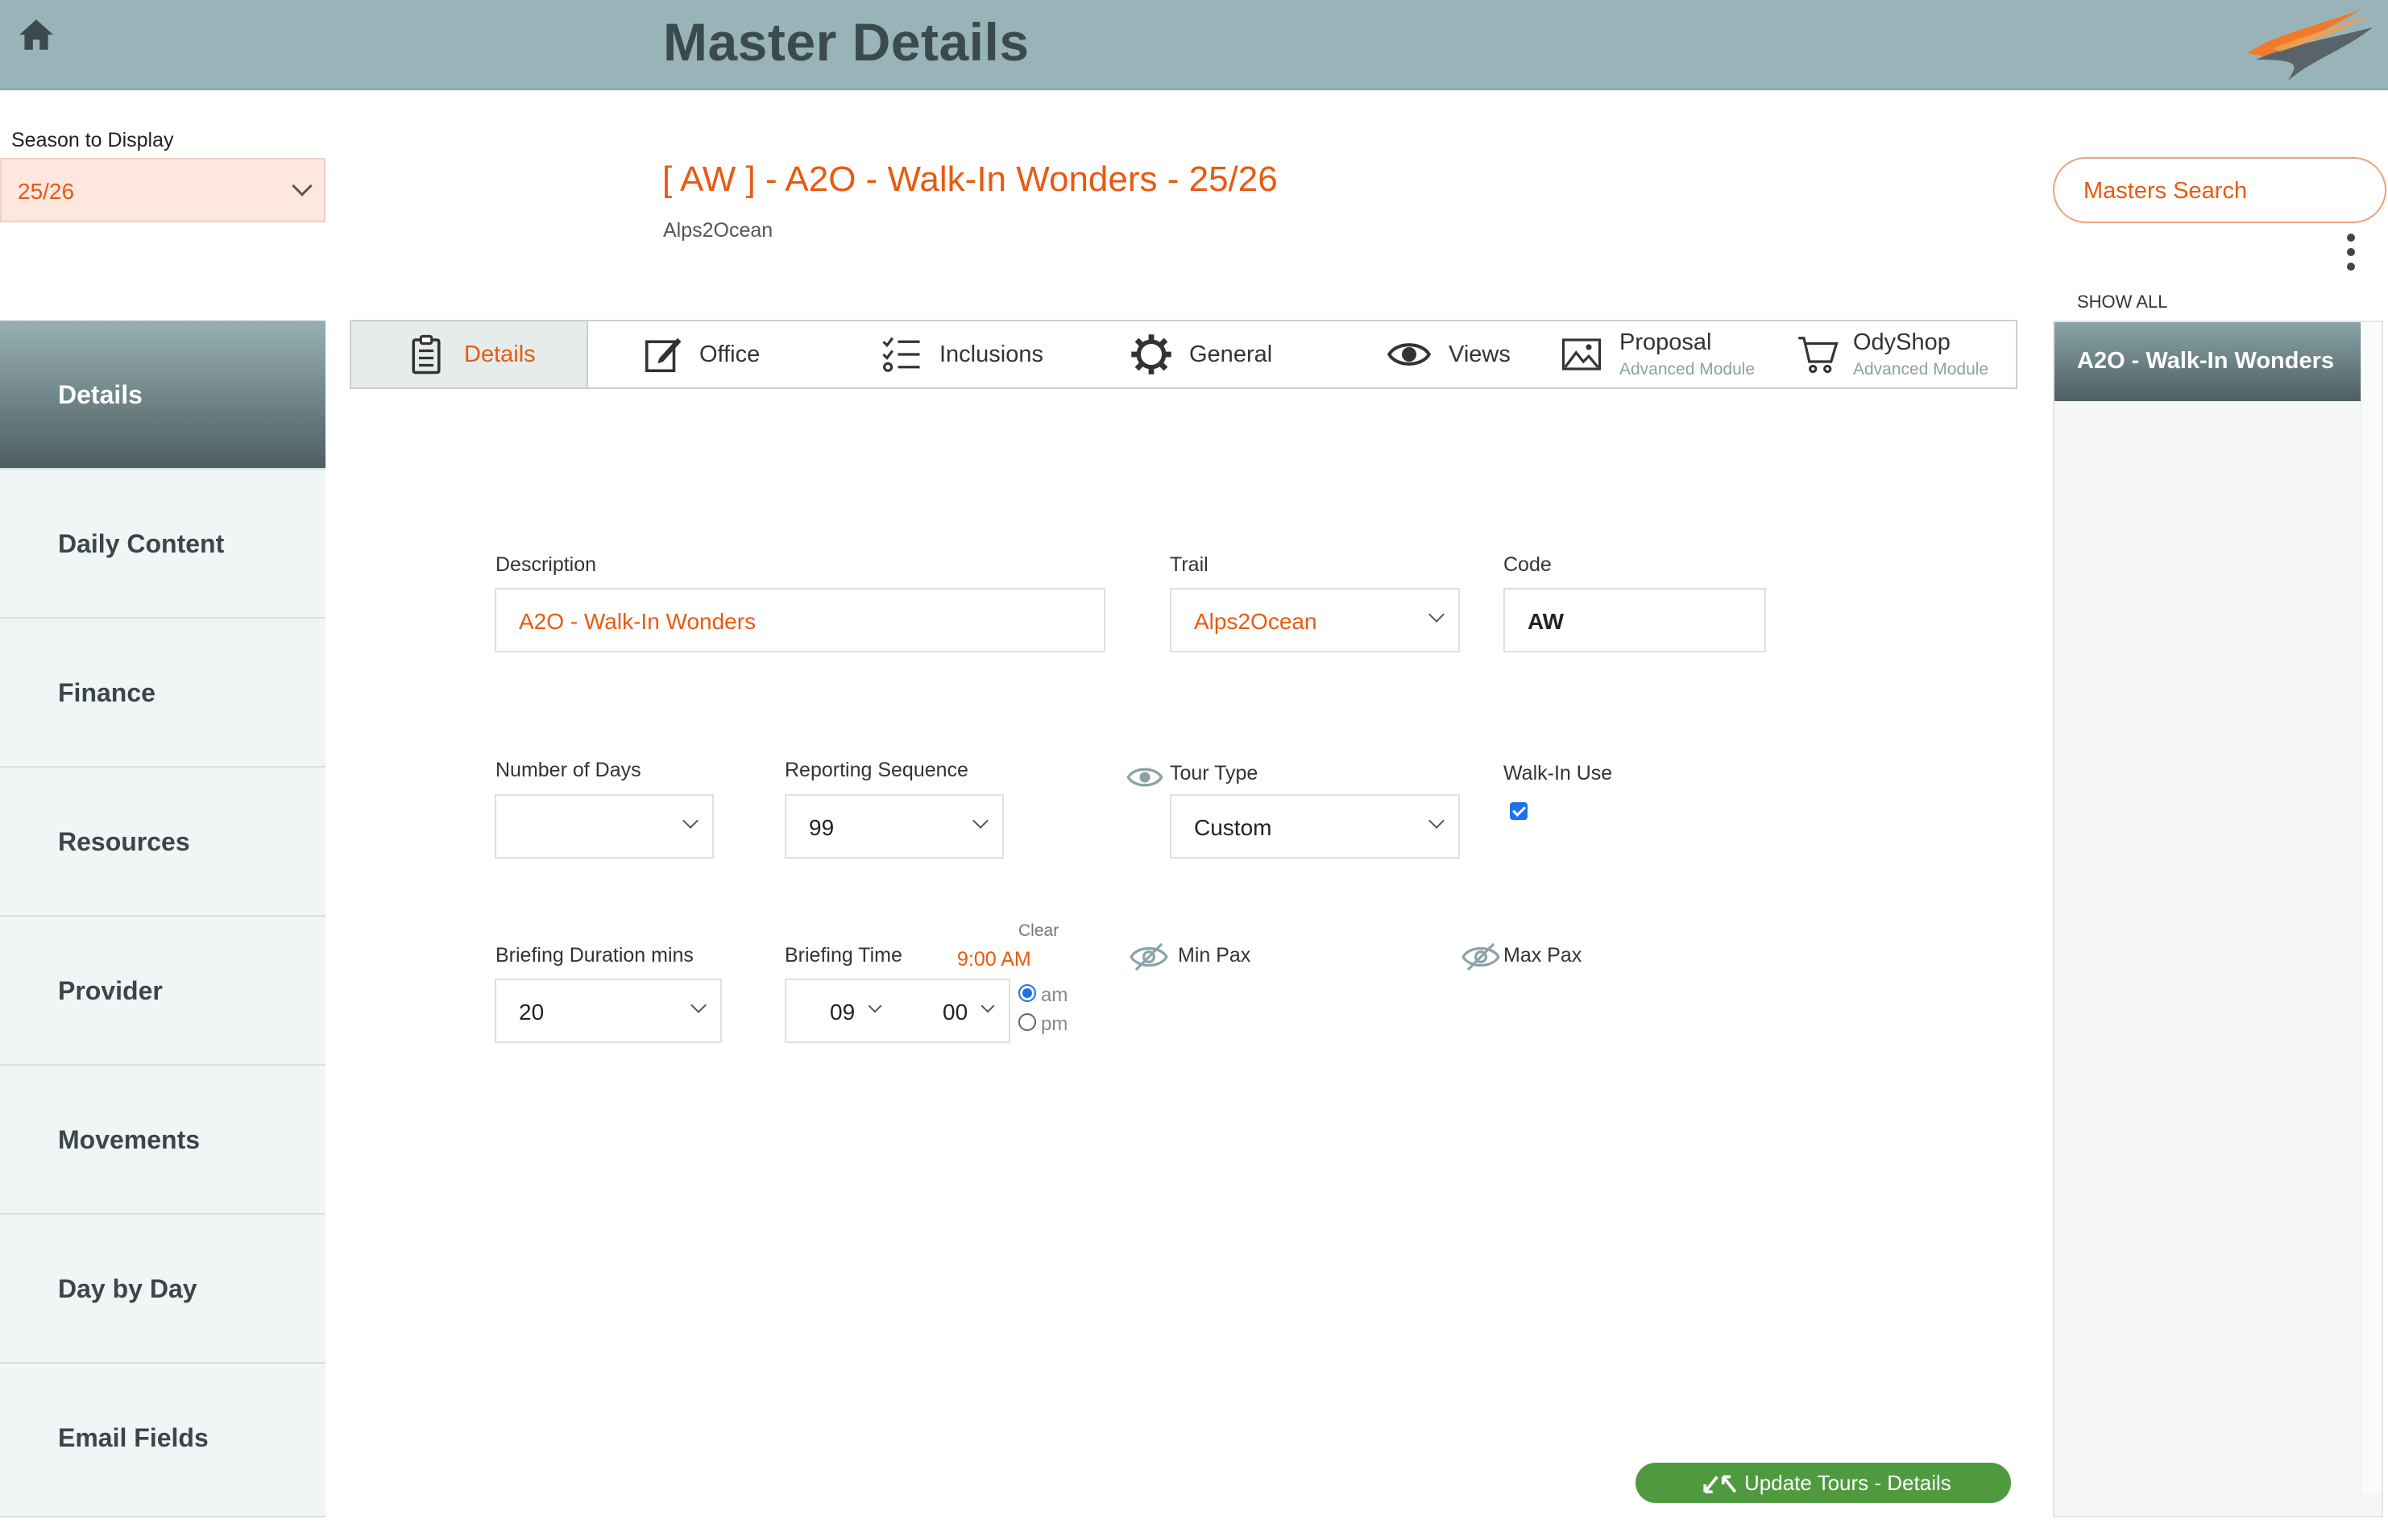 The image size is (2388, 1540). I want to click on tab-details: Details, so click(470, 354).